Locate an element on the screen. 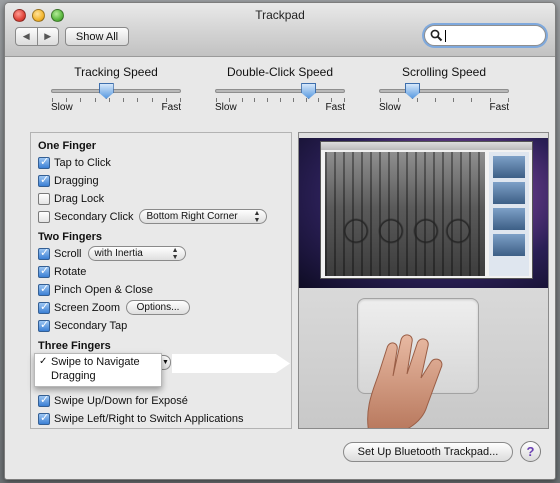 This screenshot has height=483, width=560. menu-item-label: Dragging is located at coordinates (73, 376).